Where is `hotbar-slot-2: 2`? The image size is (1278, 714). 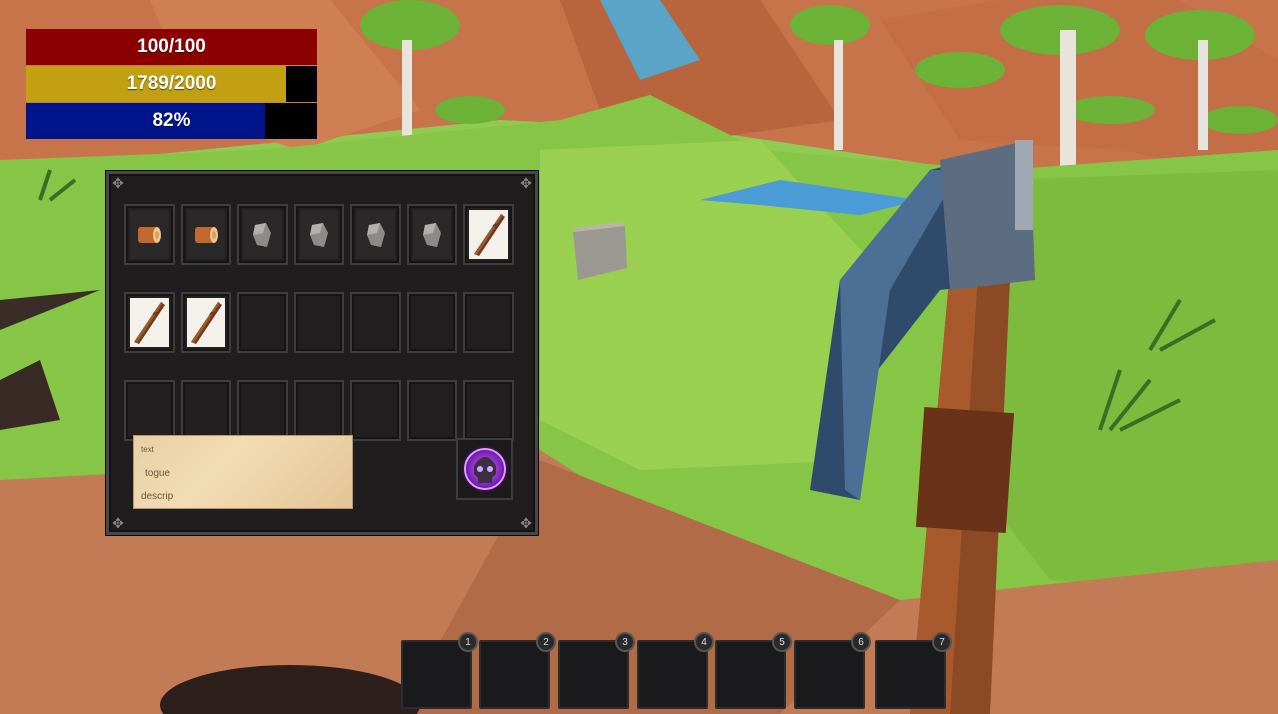 hotbar-slot-2: 2 is located at coordinates (517, 670).